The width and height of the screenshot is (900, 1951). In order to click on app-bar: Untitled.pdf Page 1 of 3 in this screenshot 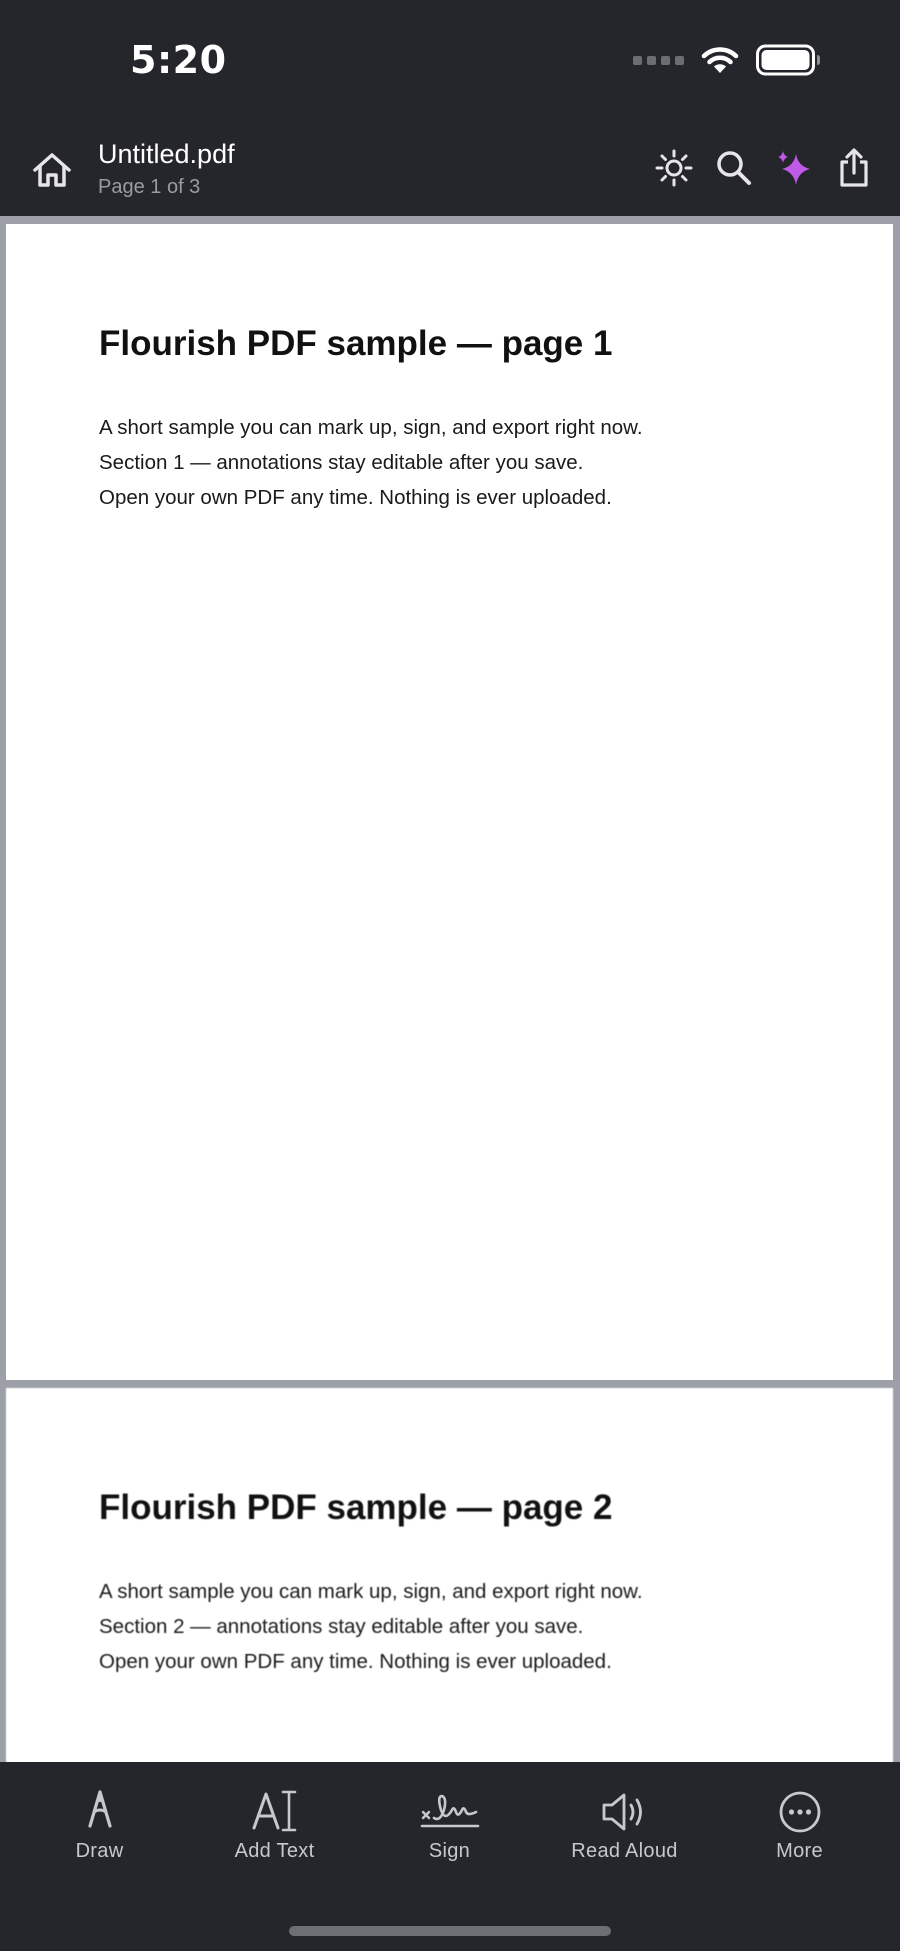, I will do `click(450, 168)`.